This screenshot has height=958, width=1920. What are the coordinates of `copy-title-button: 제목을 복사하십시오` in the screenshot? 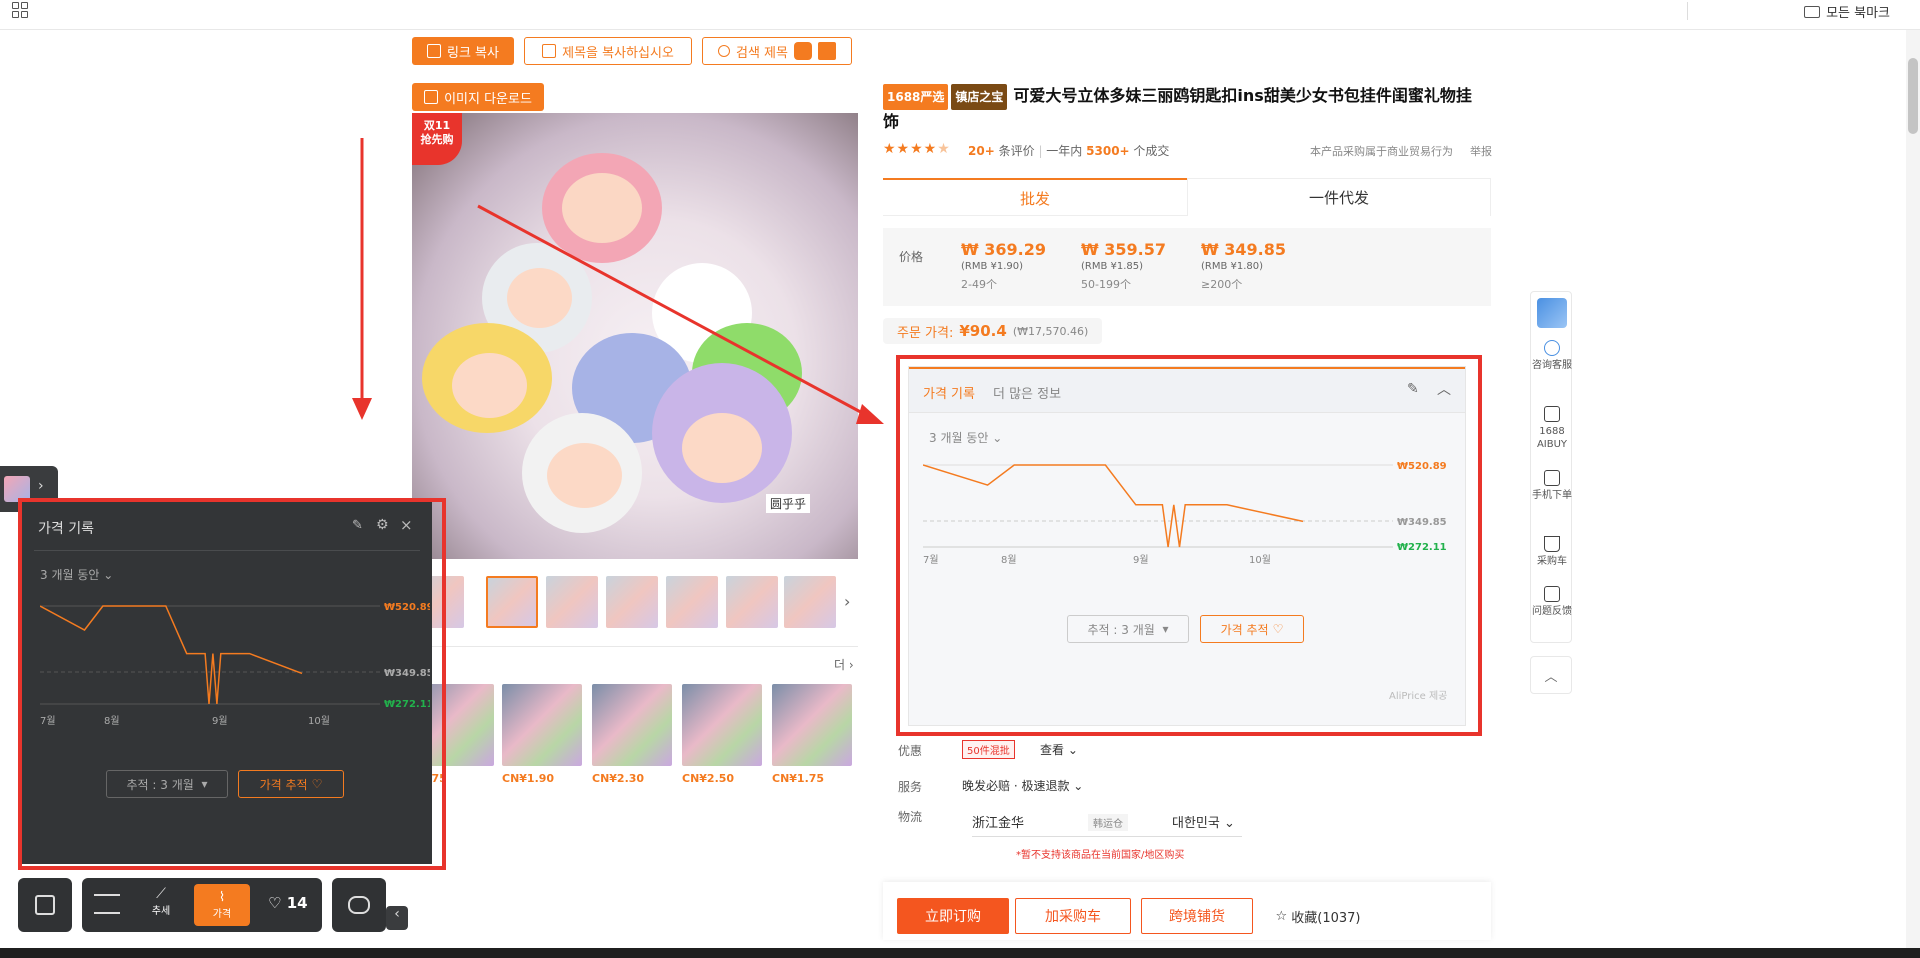 It's located at (608, 51).